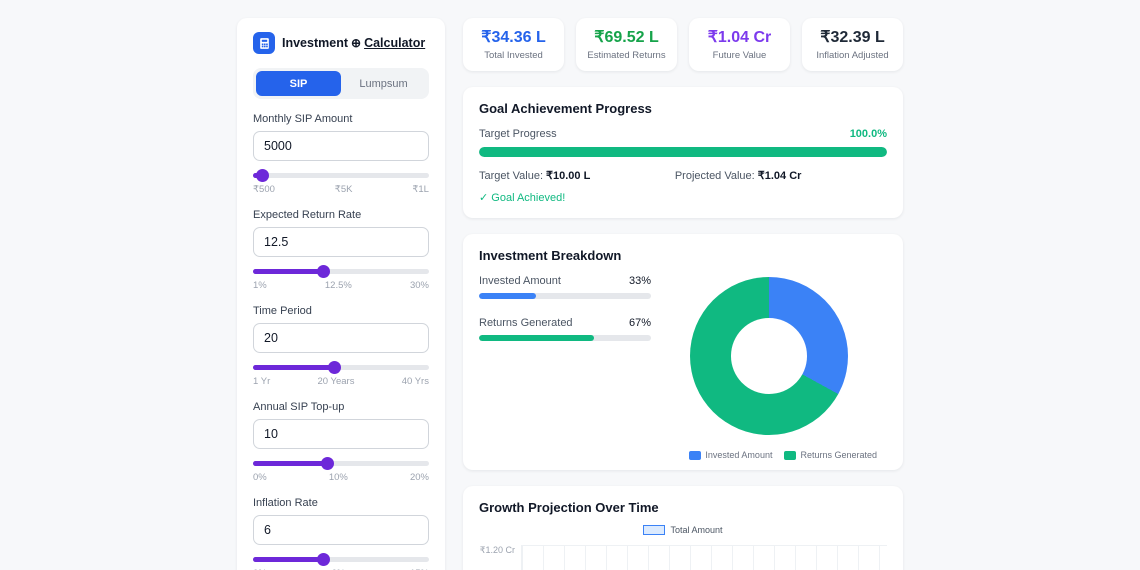 Image resolution: width=1140 pixels, height=570 pixels. What do you see at coordinates (341, 463) in the screenshot?
I see `annual-sip-topup-slider` at bounding box center [341, 463].